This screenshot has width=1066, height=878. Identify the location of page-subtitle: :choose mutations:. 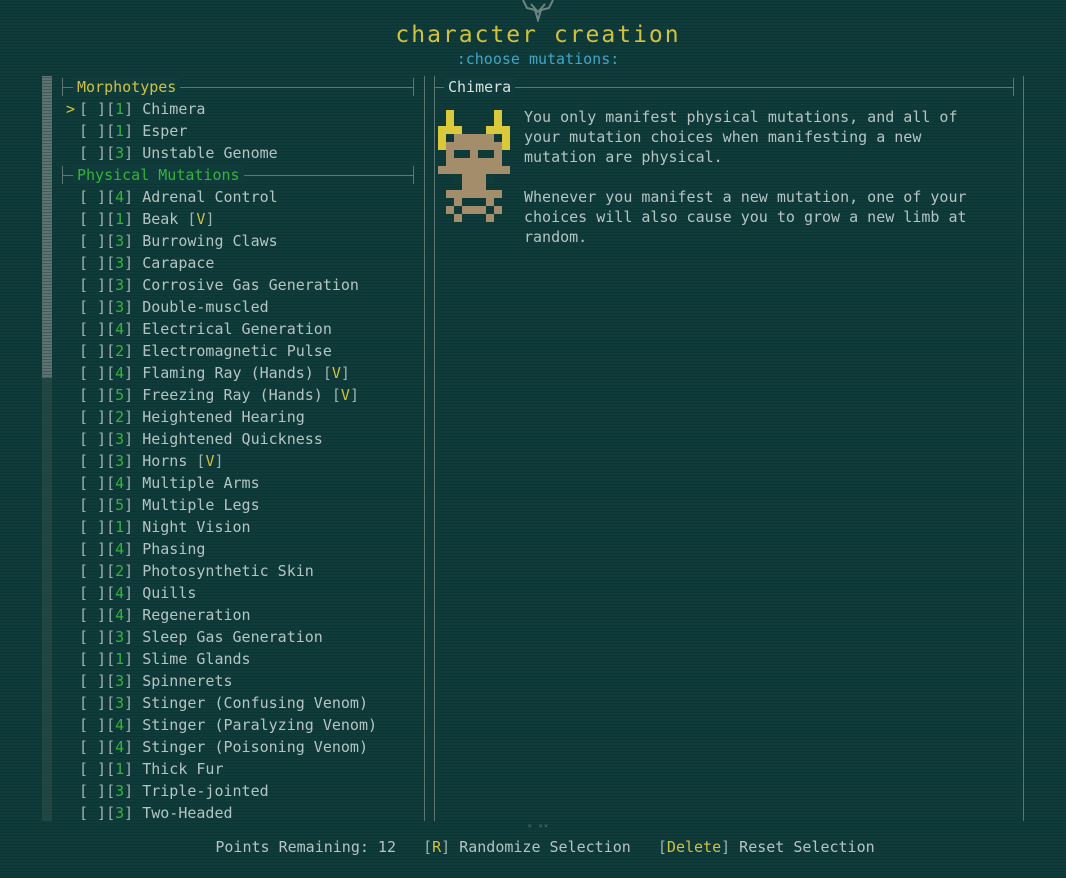
(538, 59).